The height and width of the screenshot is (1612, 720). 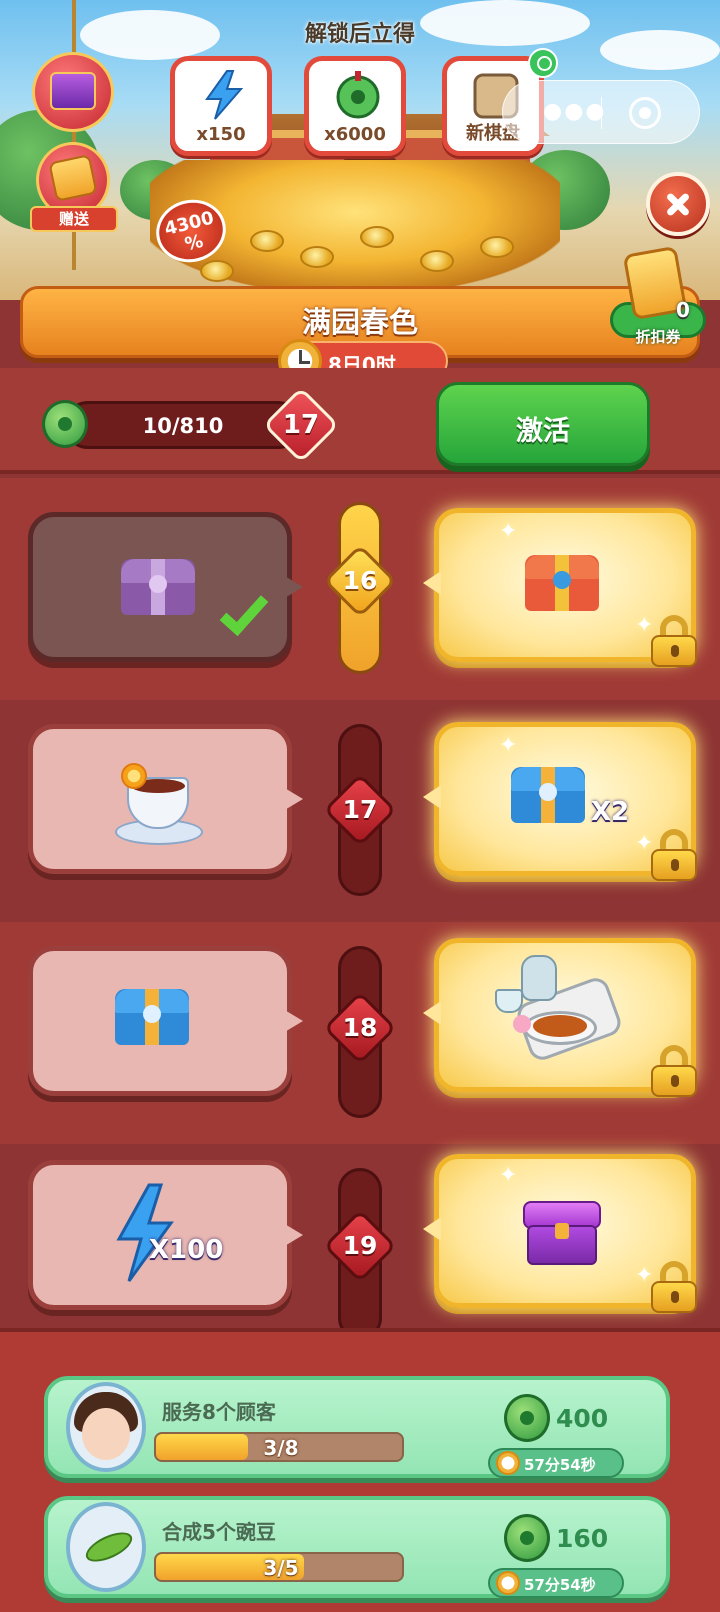 I want to click on points-progress-text: 10/810, so click(x=183, y=426).